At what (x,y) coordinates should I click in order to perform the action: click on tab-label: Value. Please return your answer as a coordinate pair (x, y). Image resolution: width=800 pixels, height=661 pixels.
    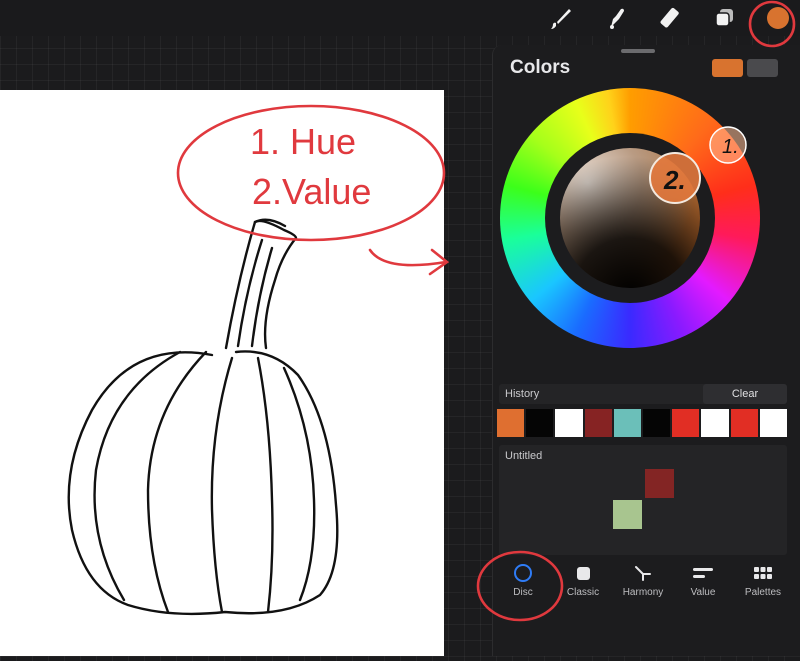
    Looking at the image, I should click on (703, 592).